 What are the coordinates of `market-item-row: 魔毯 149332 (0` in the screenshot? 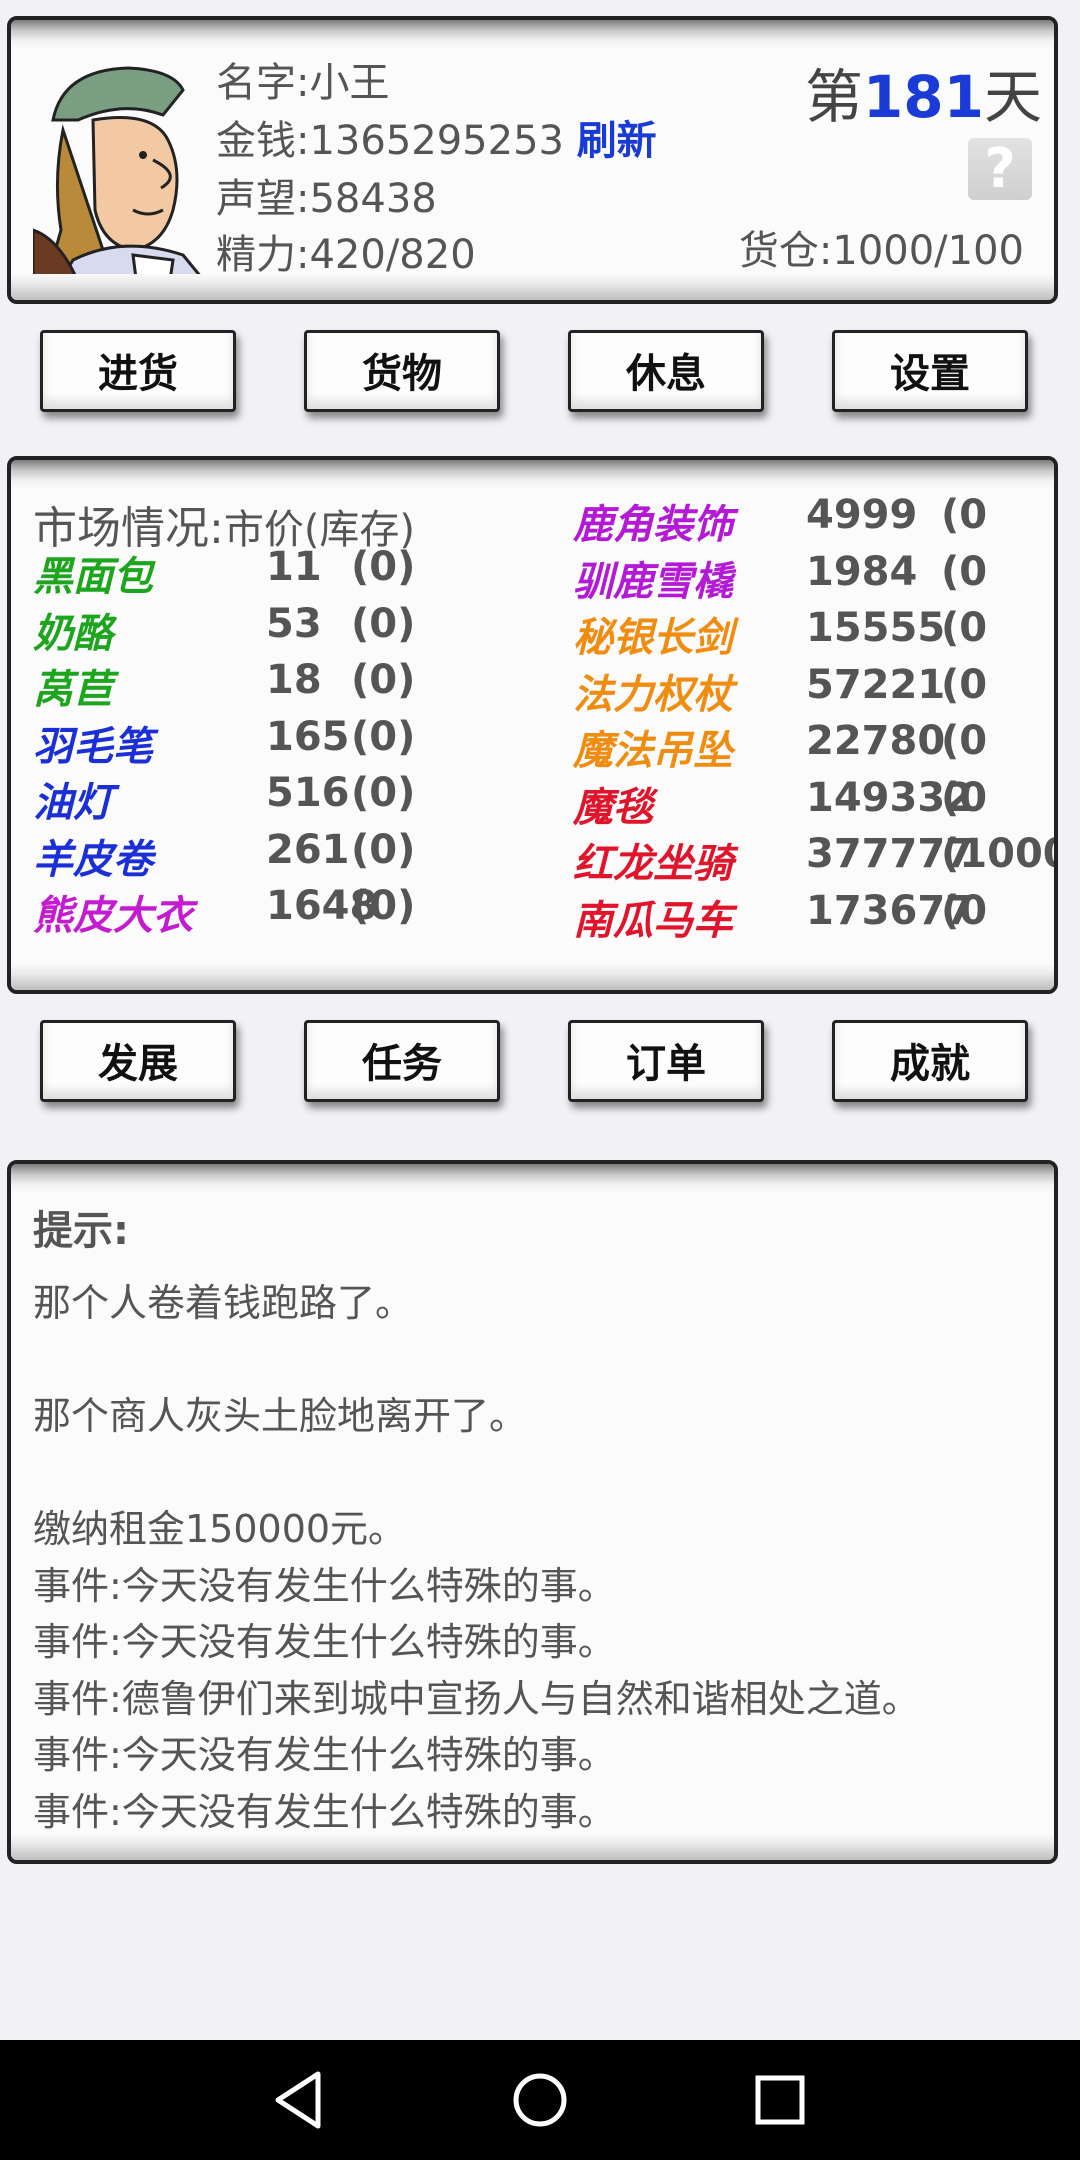 It's located at (813, 802).